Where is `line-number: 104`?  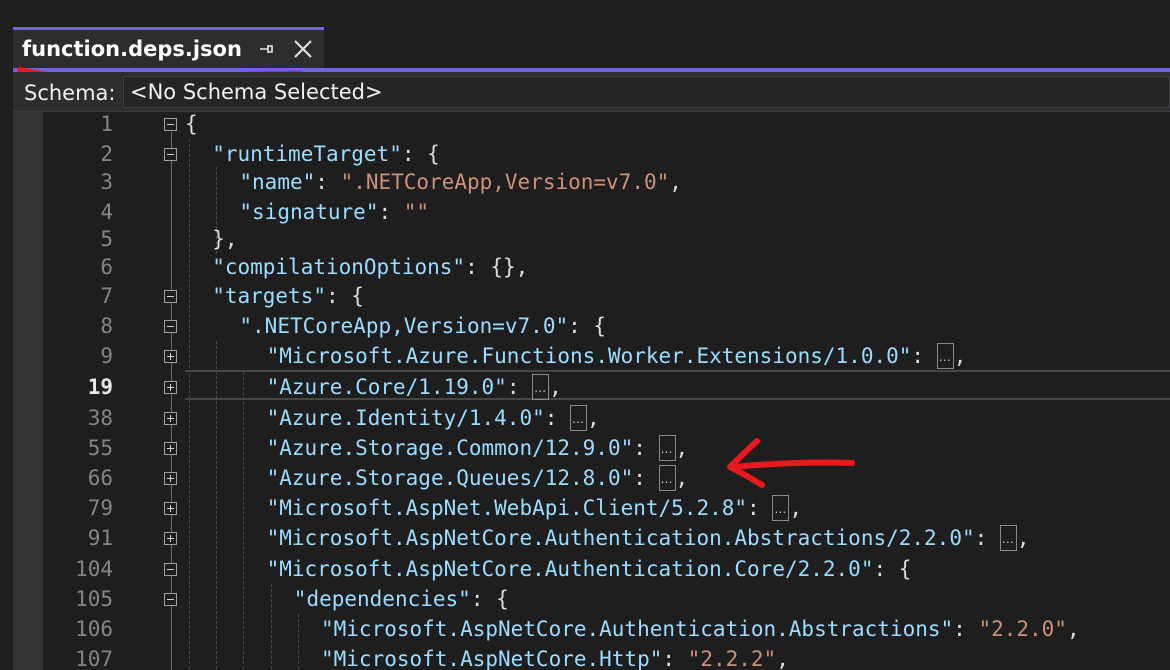
line-number: 104 is located at coordinates (94, 569).